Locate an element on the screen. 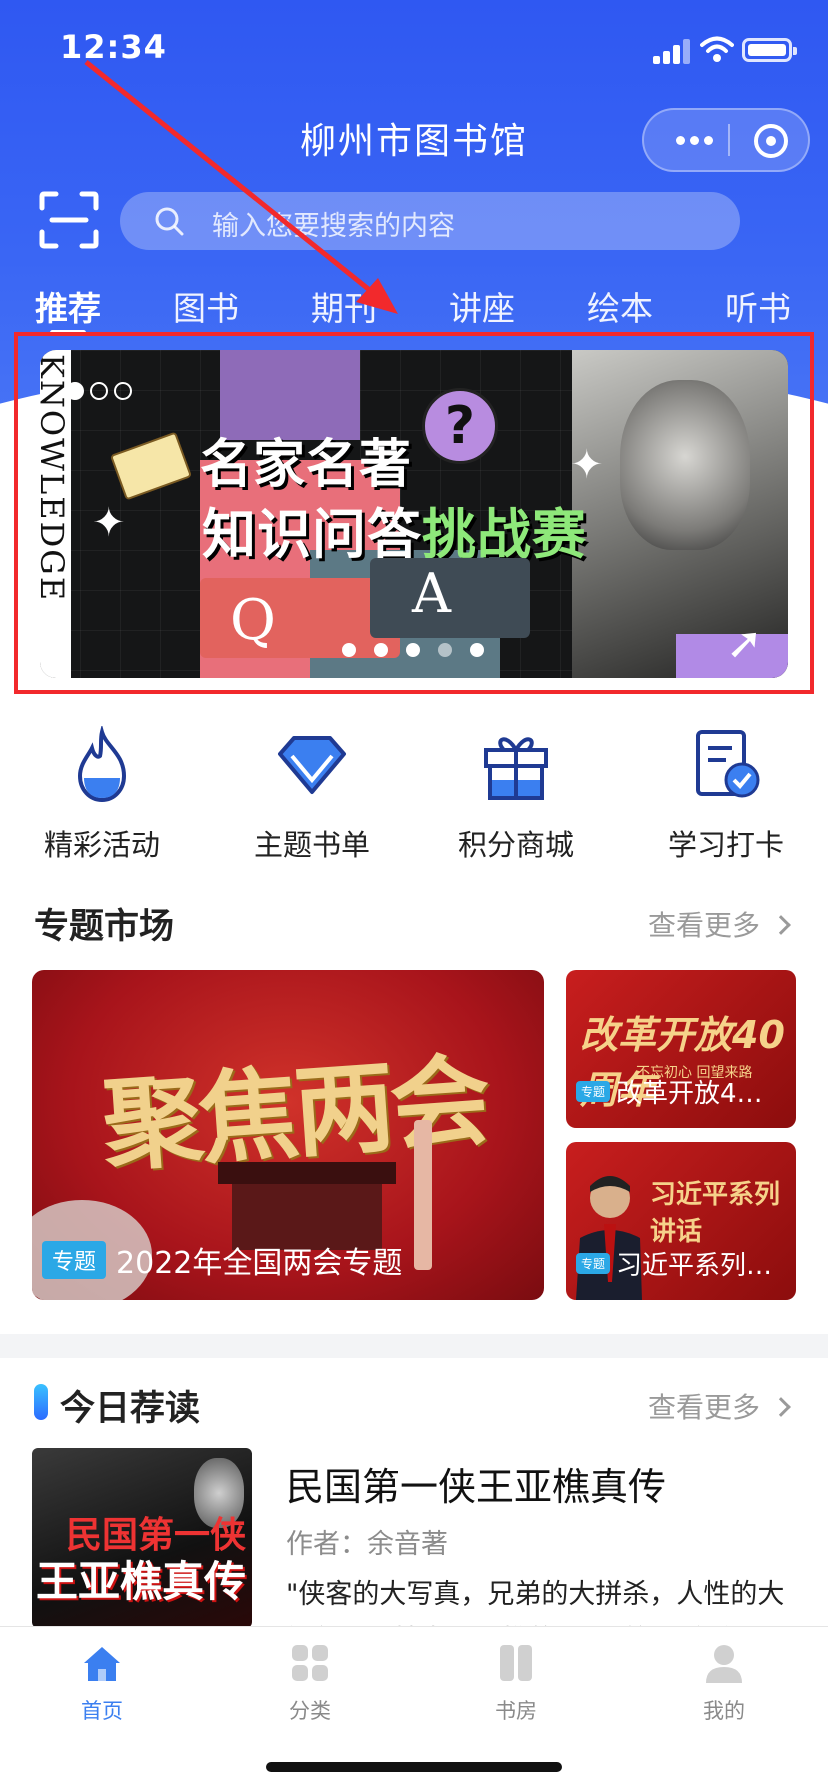 The image size is (828, 1792). close-miniapp-icon is located at coordinates (771, 141).